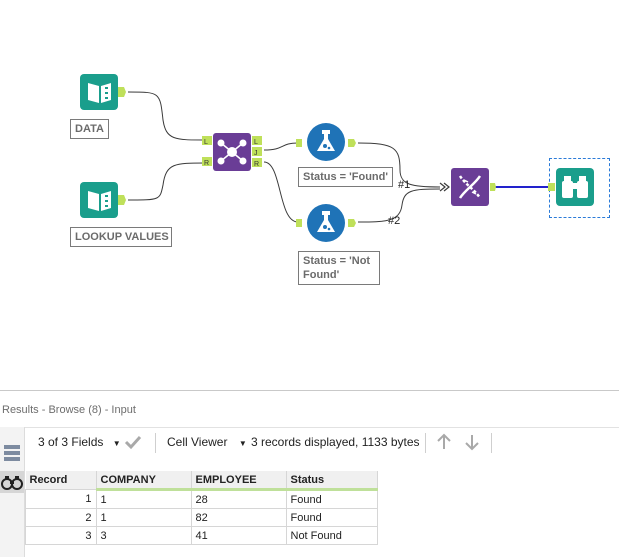  Describe the element at coordinates (444, 187) in the screenshot. I see `union-multi-input-marker` at that location.